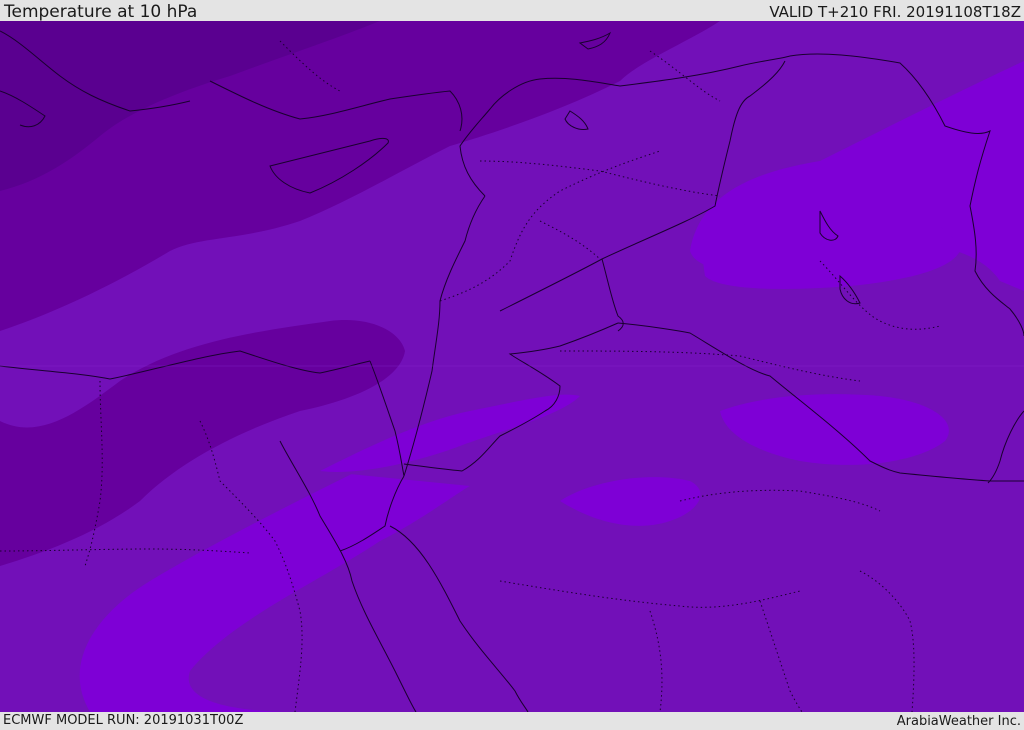  I want to click on credit: ArabiaWeather Inc., so click(958, 721).